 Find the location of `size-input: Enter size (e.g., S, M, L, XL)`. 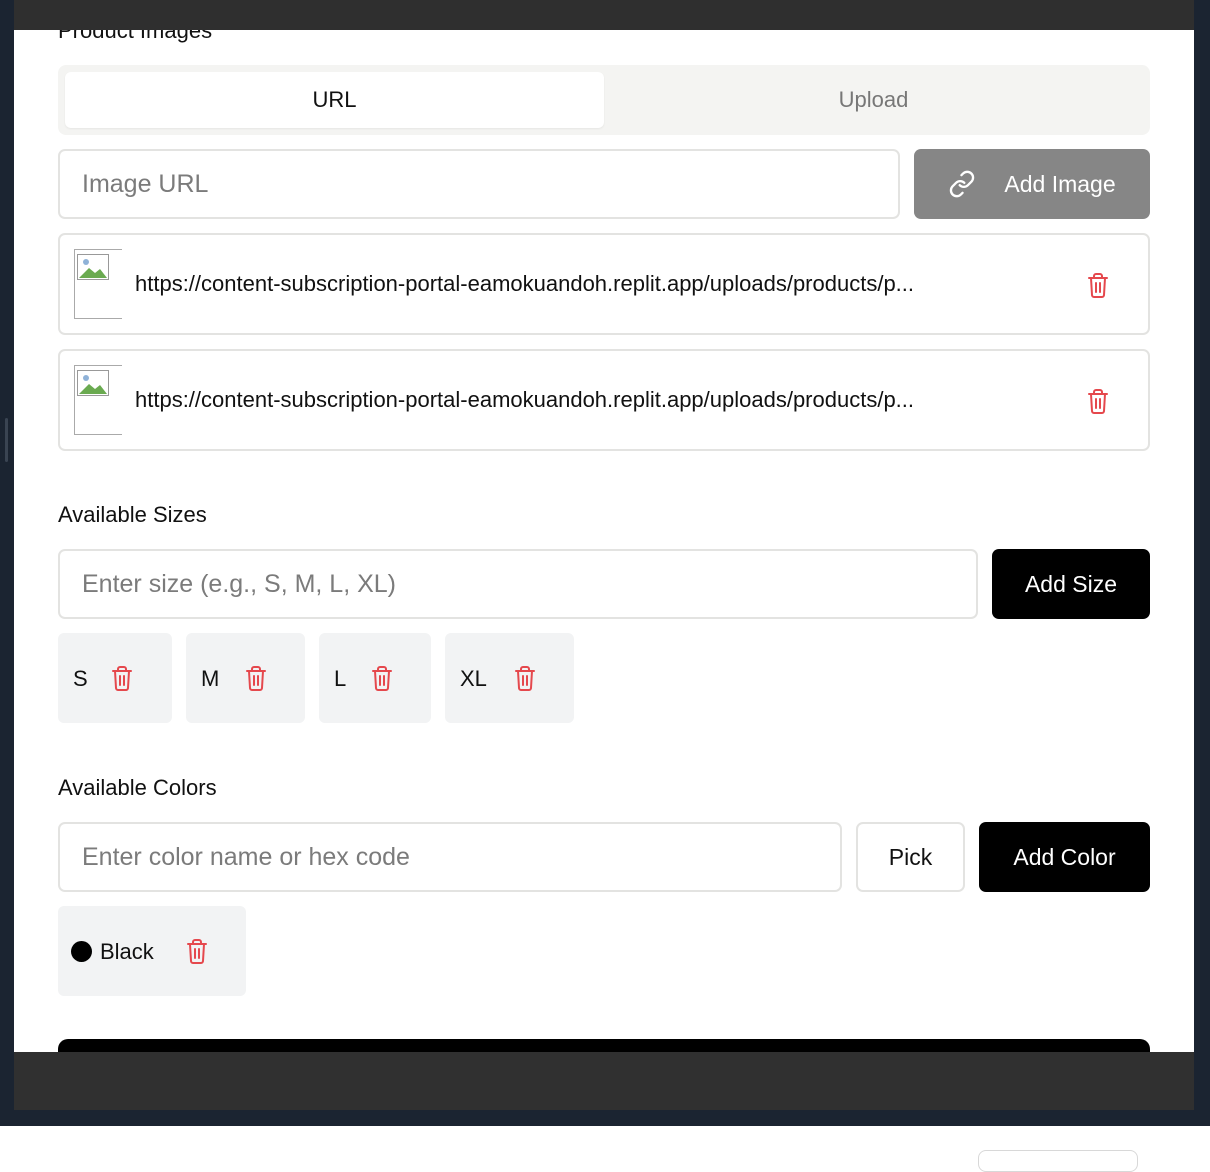

size-input: Enter size (e.g., S, M, L, XL) is located at coordinates (518, 584).